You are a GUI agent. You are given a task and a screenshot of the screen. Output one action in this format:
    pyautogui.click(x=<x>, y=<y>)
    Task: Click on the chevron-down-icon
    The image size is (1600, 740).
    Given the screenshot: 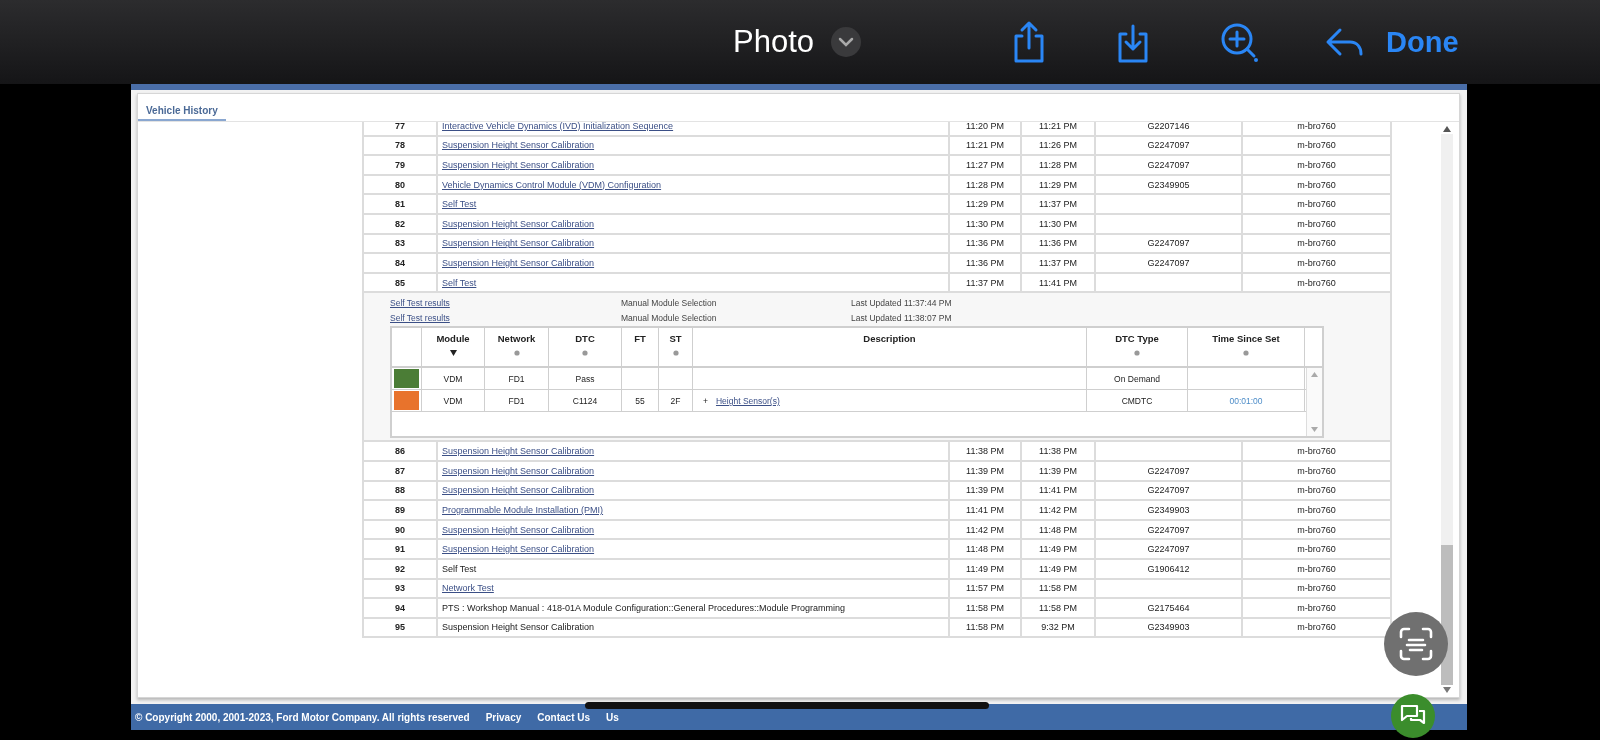 What is the action you would take?
    pyautogui.click(x=846, y=42)
    